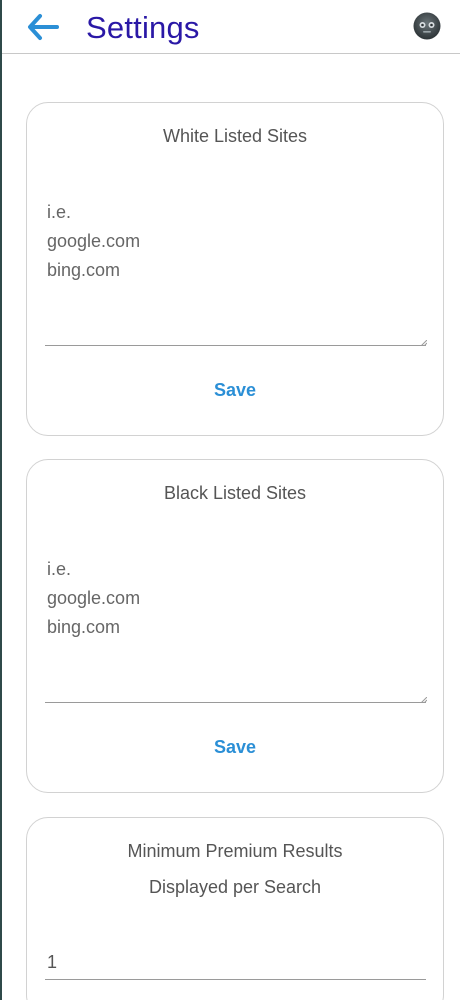 The image size is (460, 1000). I want to click on white-list-save-button: Save, so click(235, 390).